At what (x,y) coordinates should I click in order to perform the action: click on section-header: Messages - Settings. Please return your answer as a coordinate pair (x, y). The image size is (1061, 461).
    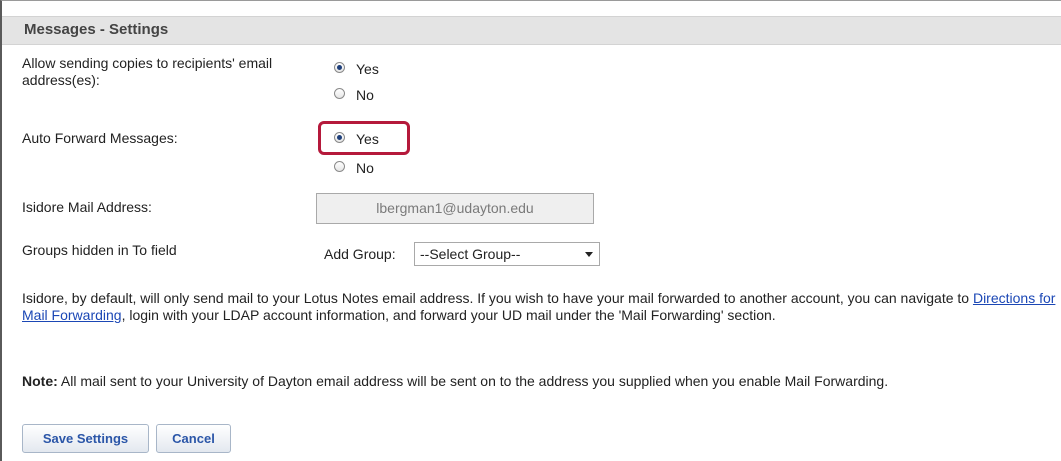
    Looking at the image, I should click on (531, 30).